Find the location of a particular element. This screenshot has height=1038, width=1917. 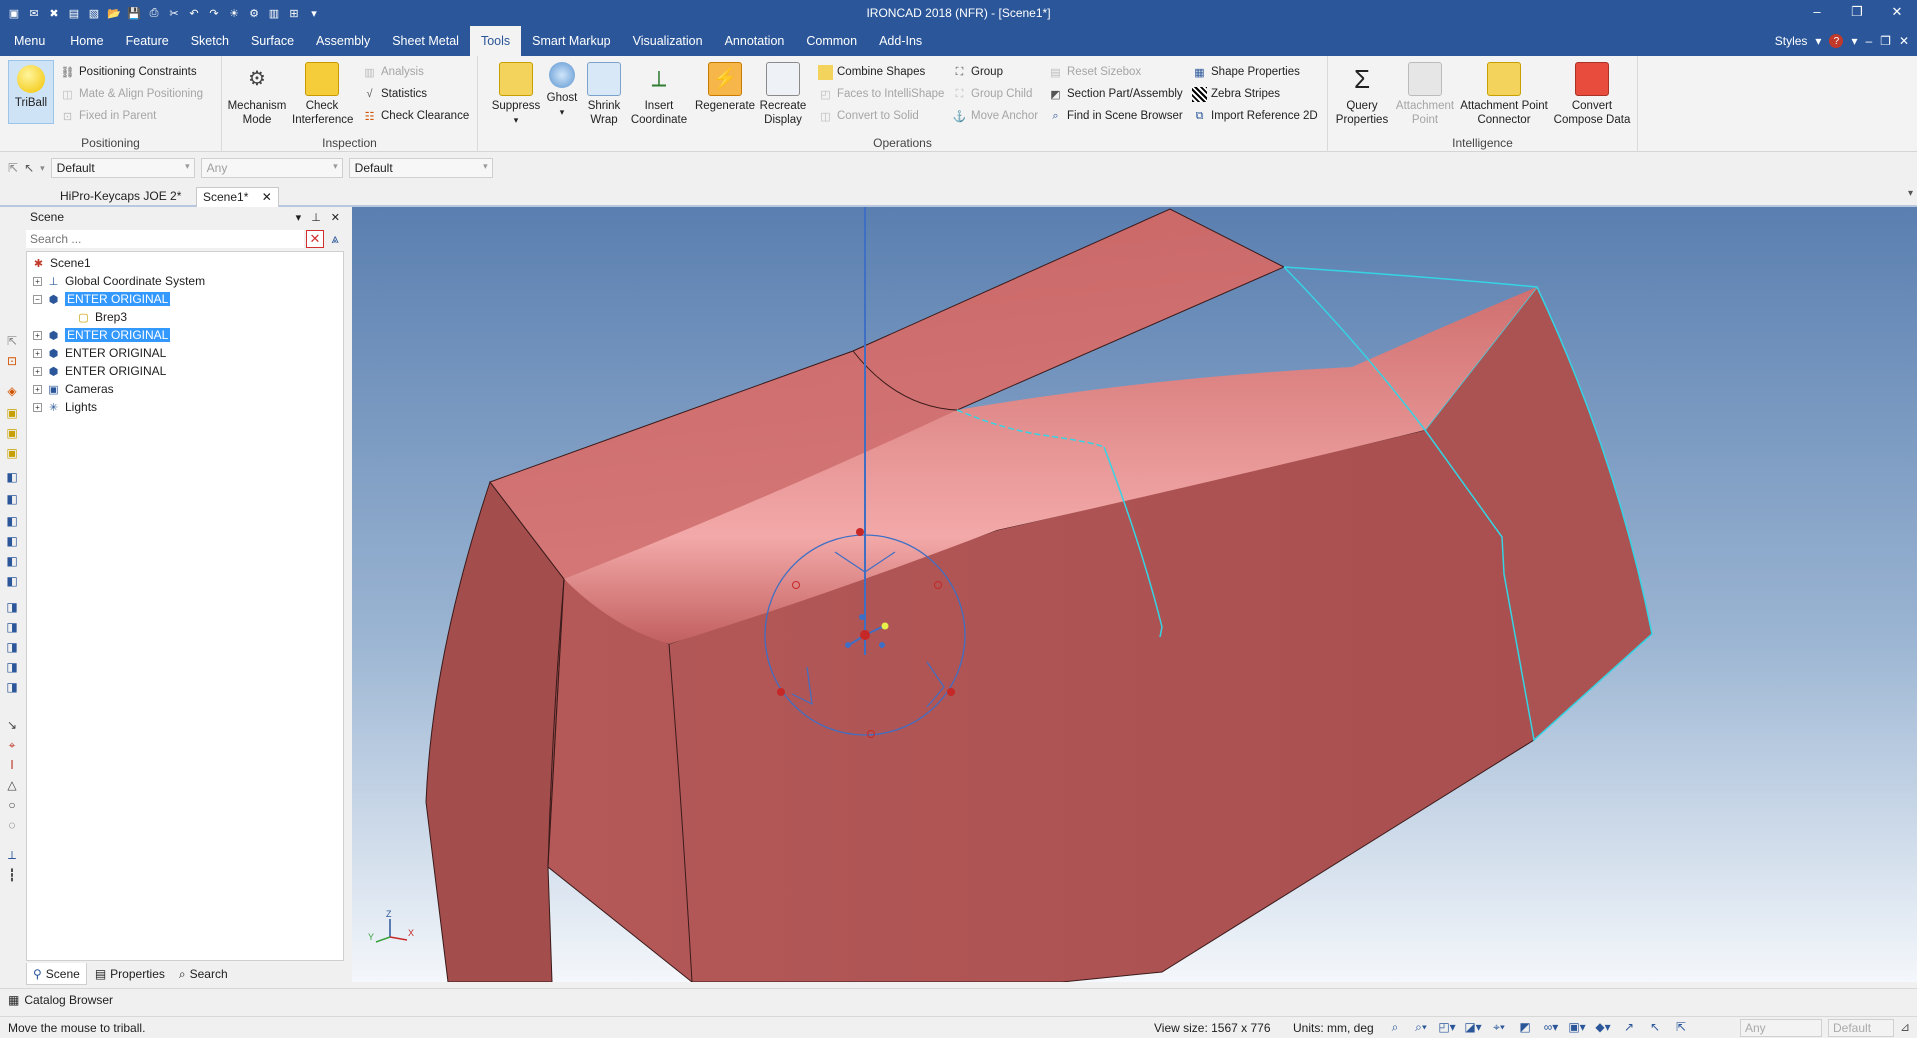

insert-coordinate-button: ⟂ Insert Coordinate is located at coordinates (659, 94).